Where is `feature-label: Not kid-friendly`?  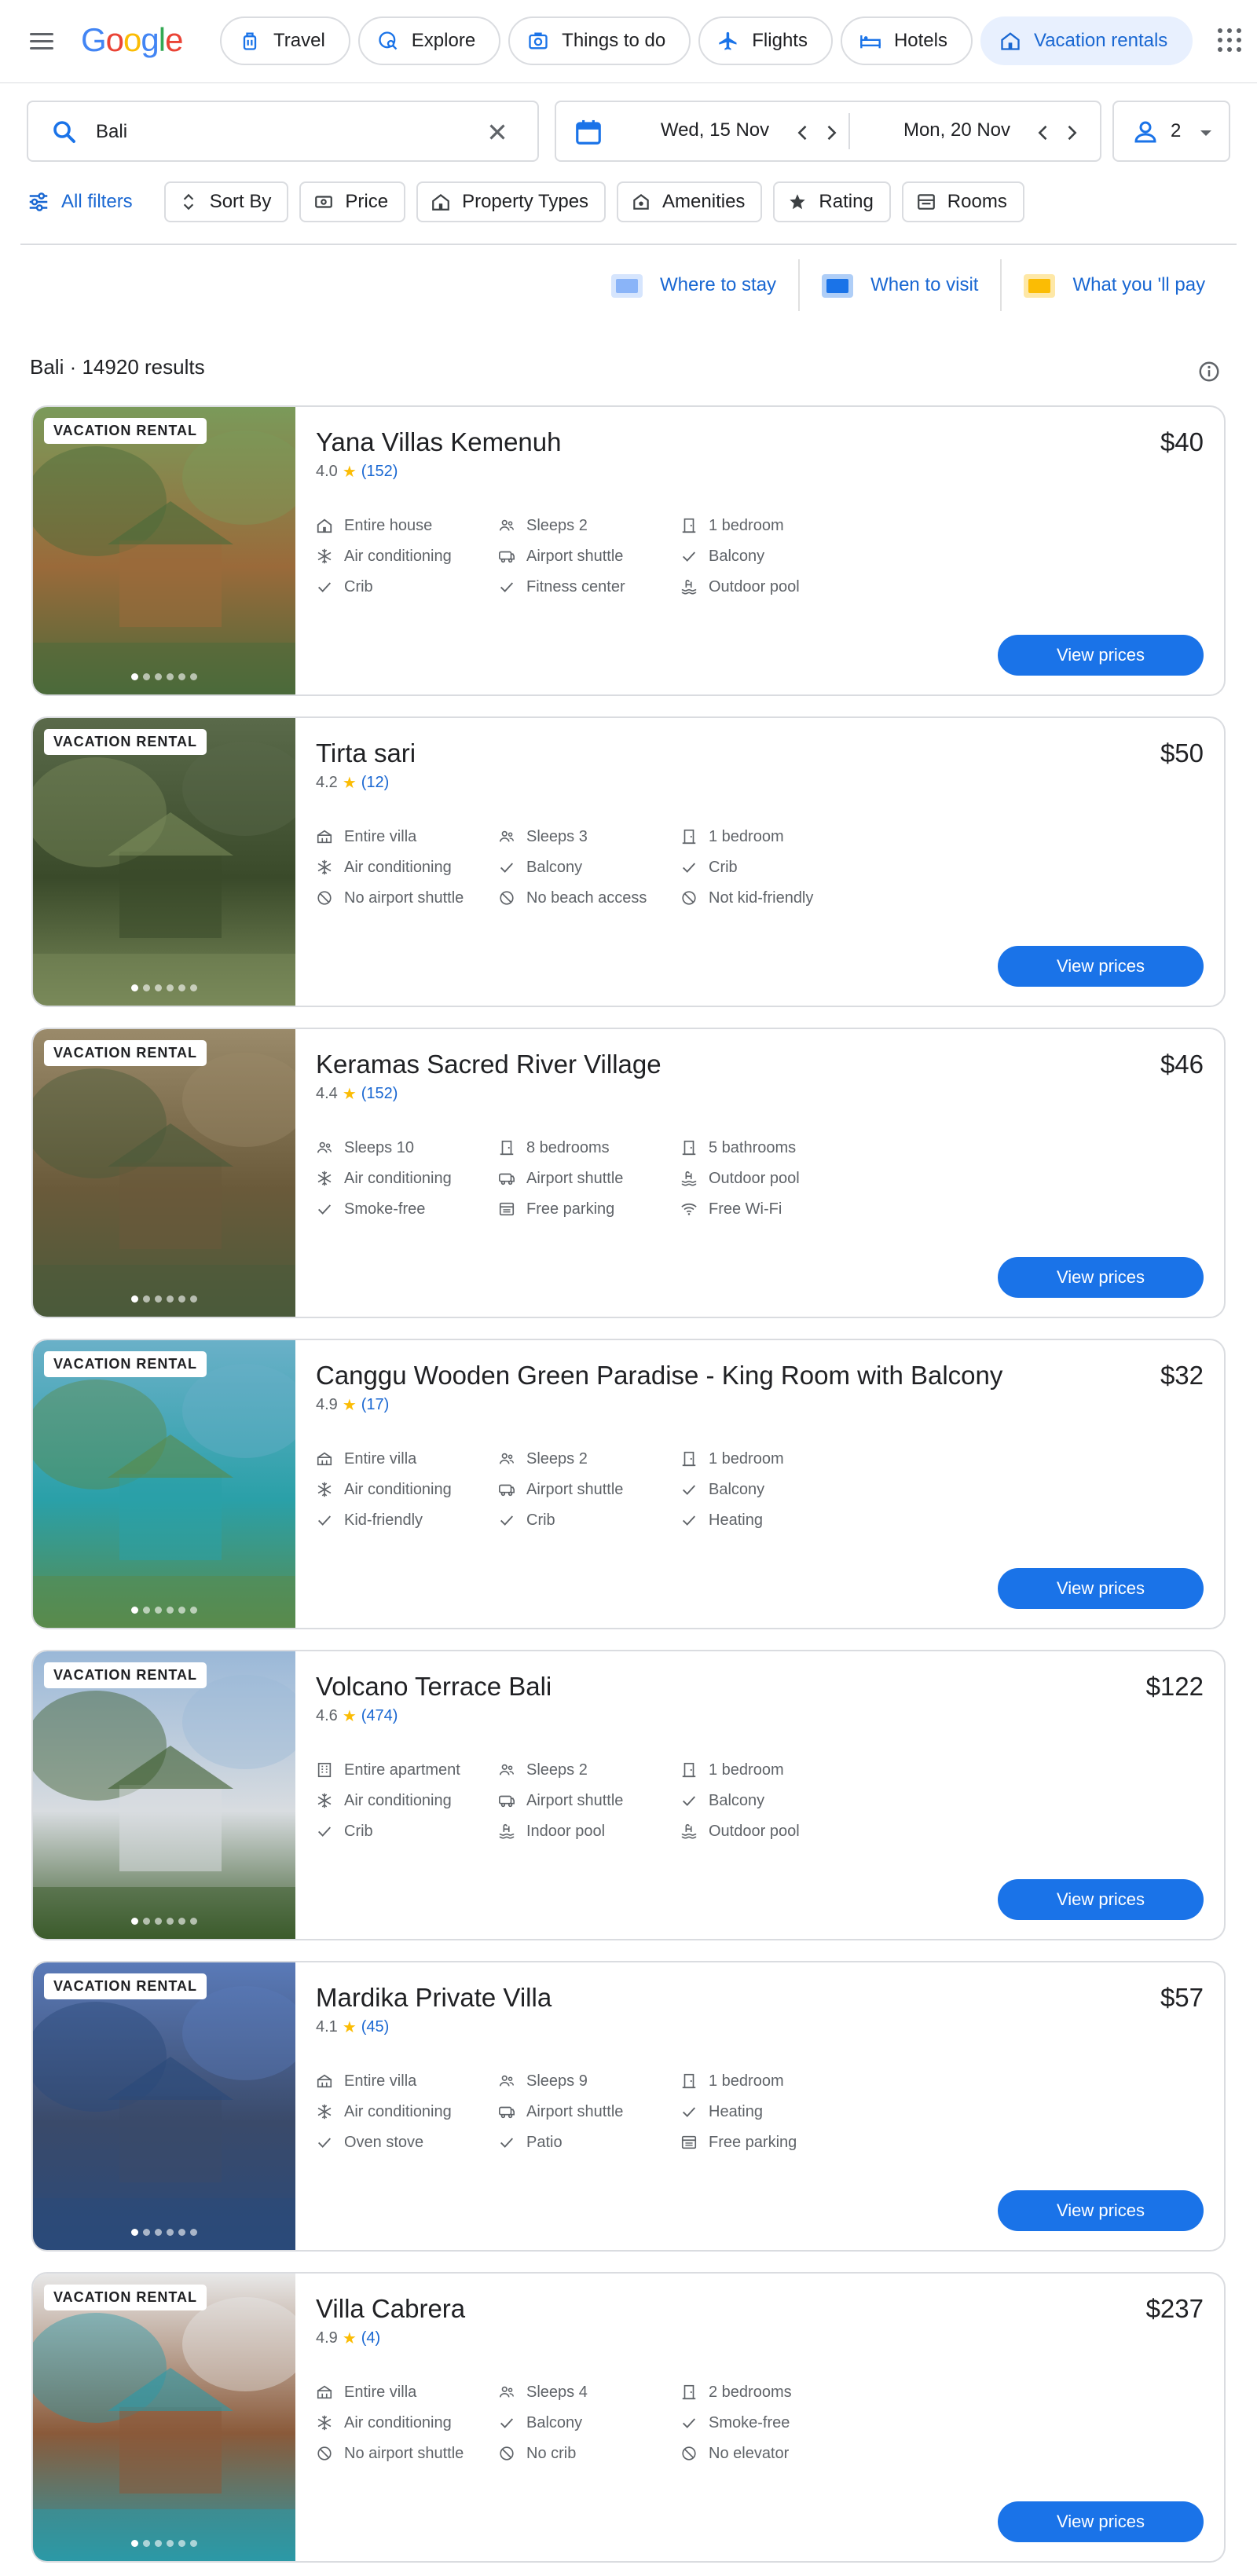 feature-label: Not kid-friendly is located at coordinates (762, 898).